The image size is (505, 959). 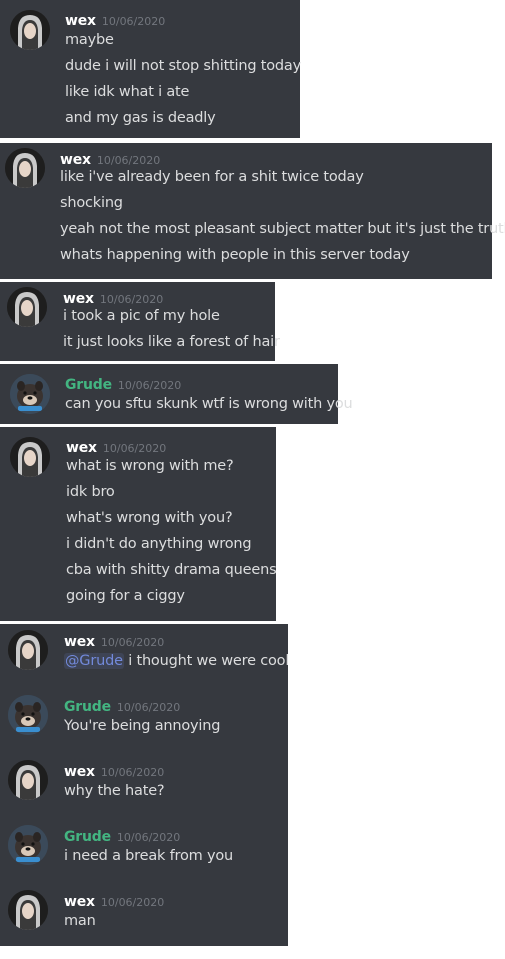 What do you see at coordinates (140, 118) in the screenshot?
I see `message-line: and my gas is deadly` at bounding box center [140, 118].